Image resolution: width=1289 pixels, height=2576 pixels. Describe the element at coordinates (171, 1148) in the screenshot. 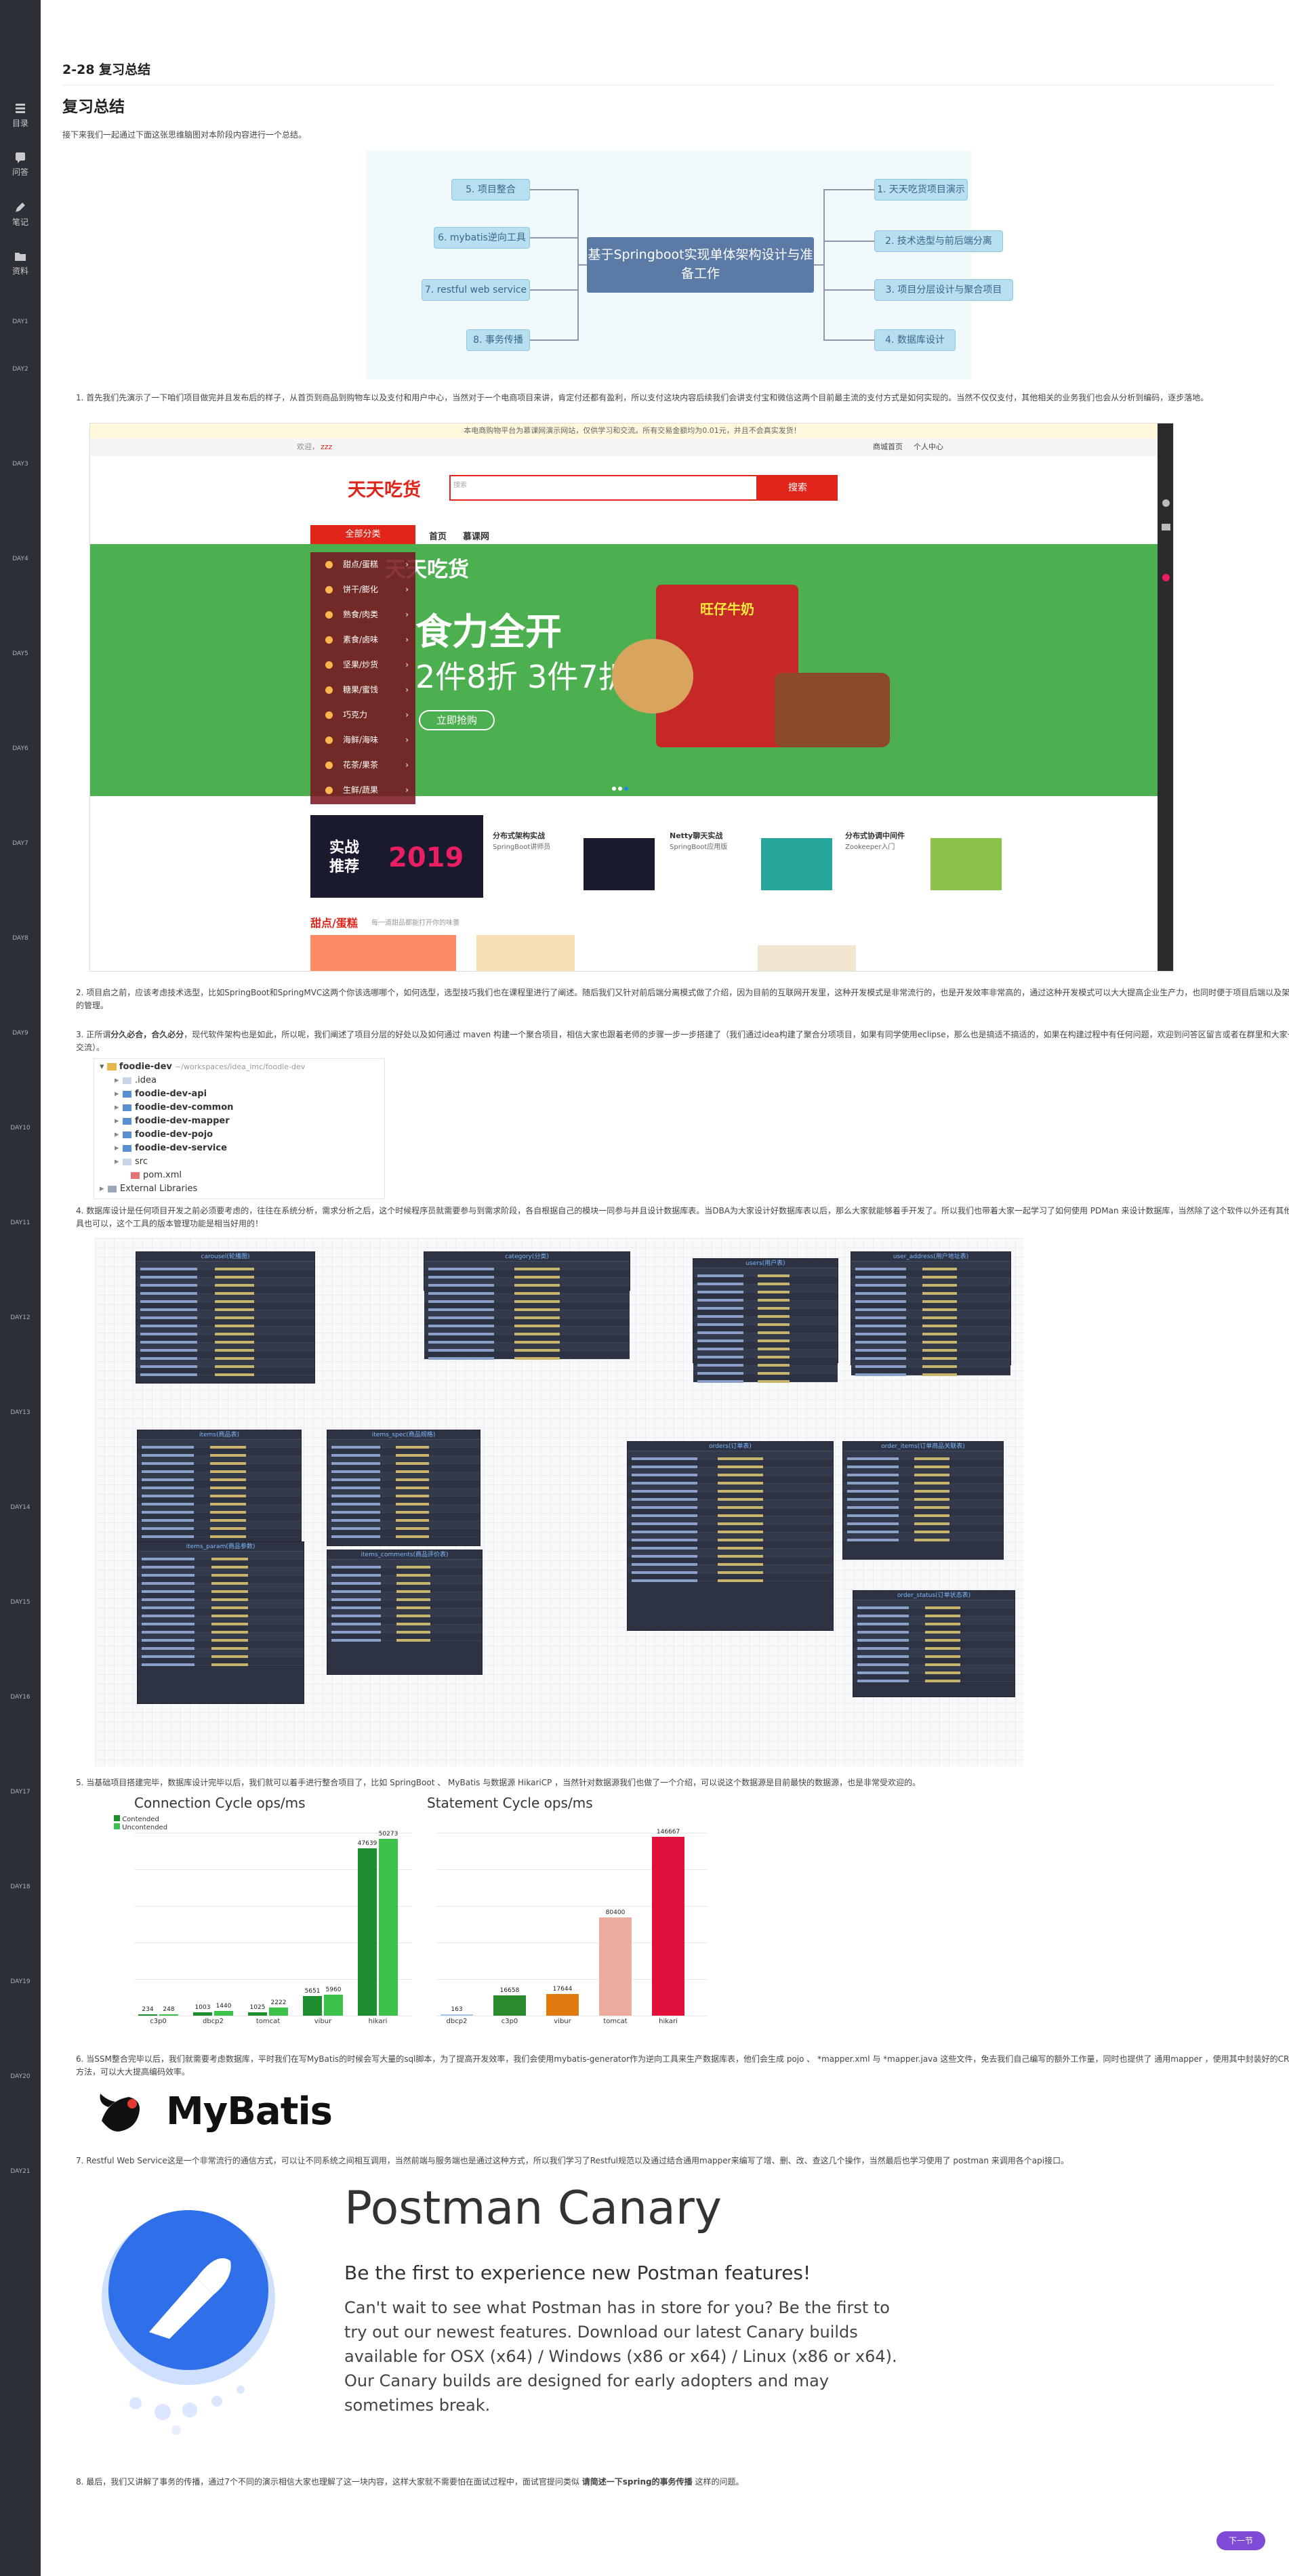

I see `tree-item: ▸ foodie-dev-service` at that location.